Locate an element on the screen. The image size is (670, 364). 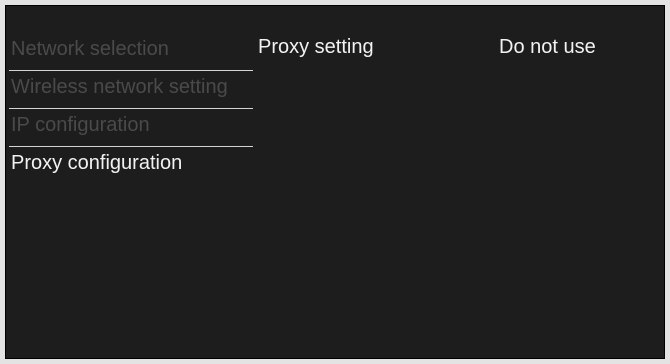
menu-item-ip-configuration: IP configuration is located at coordinates (131, 128).